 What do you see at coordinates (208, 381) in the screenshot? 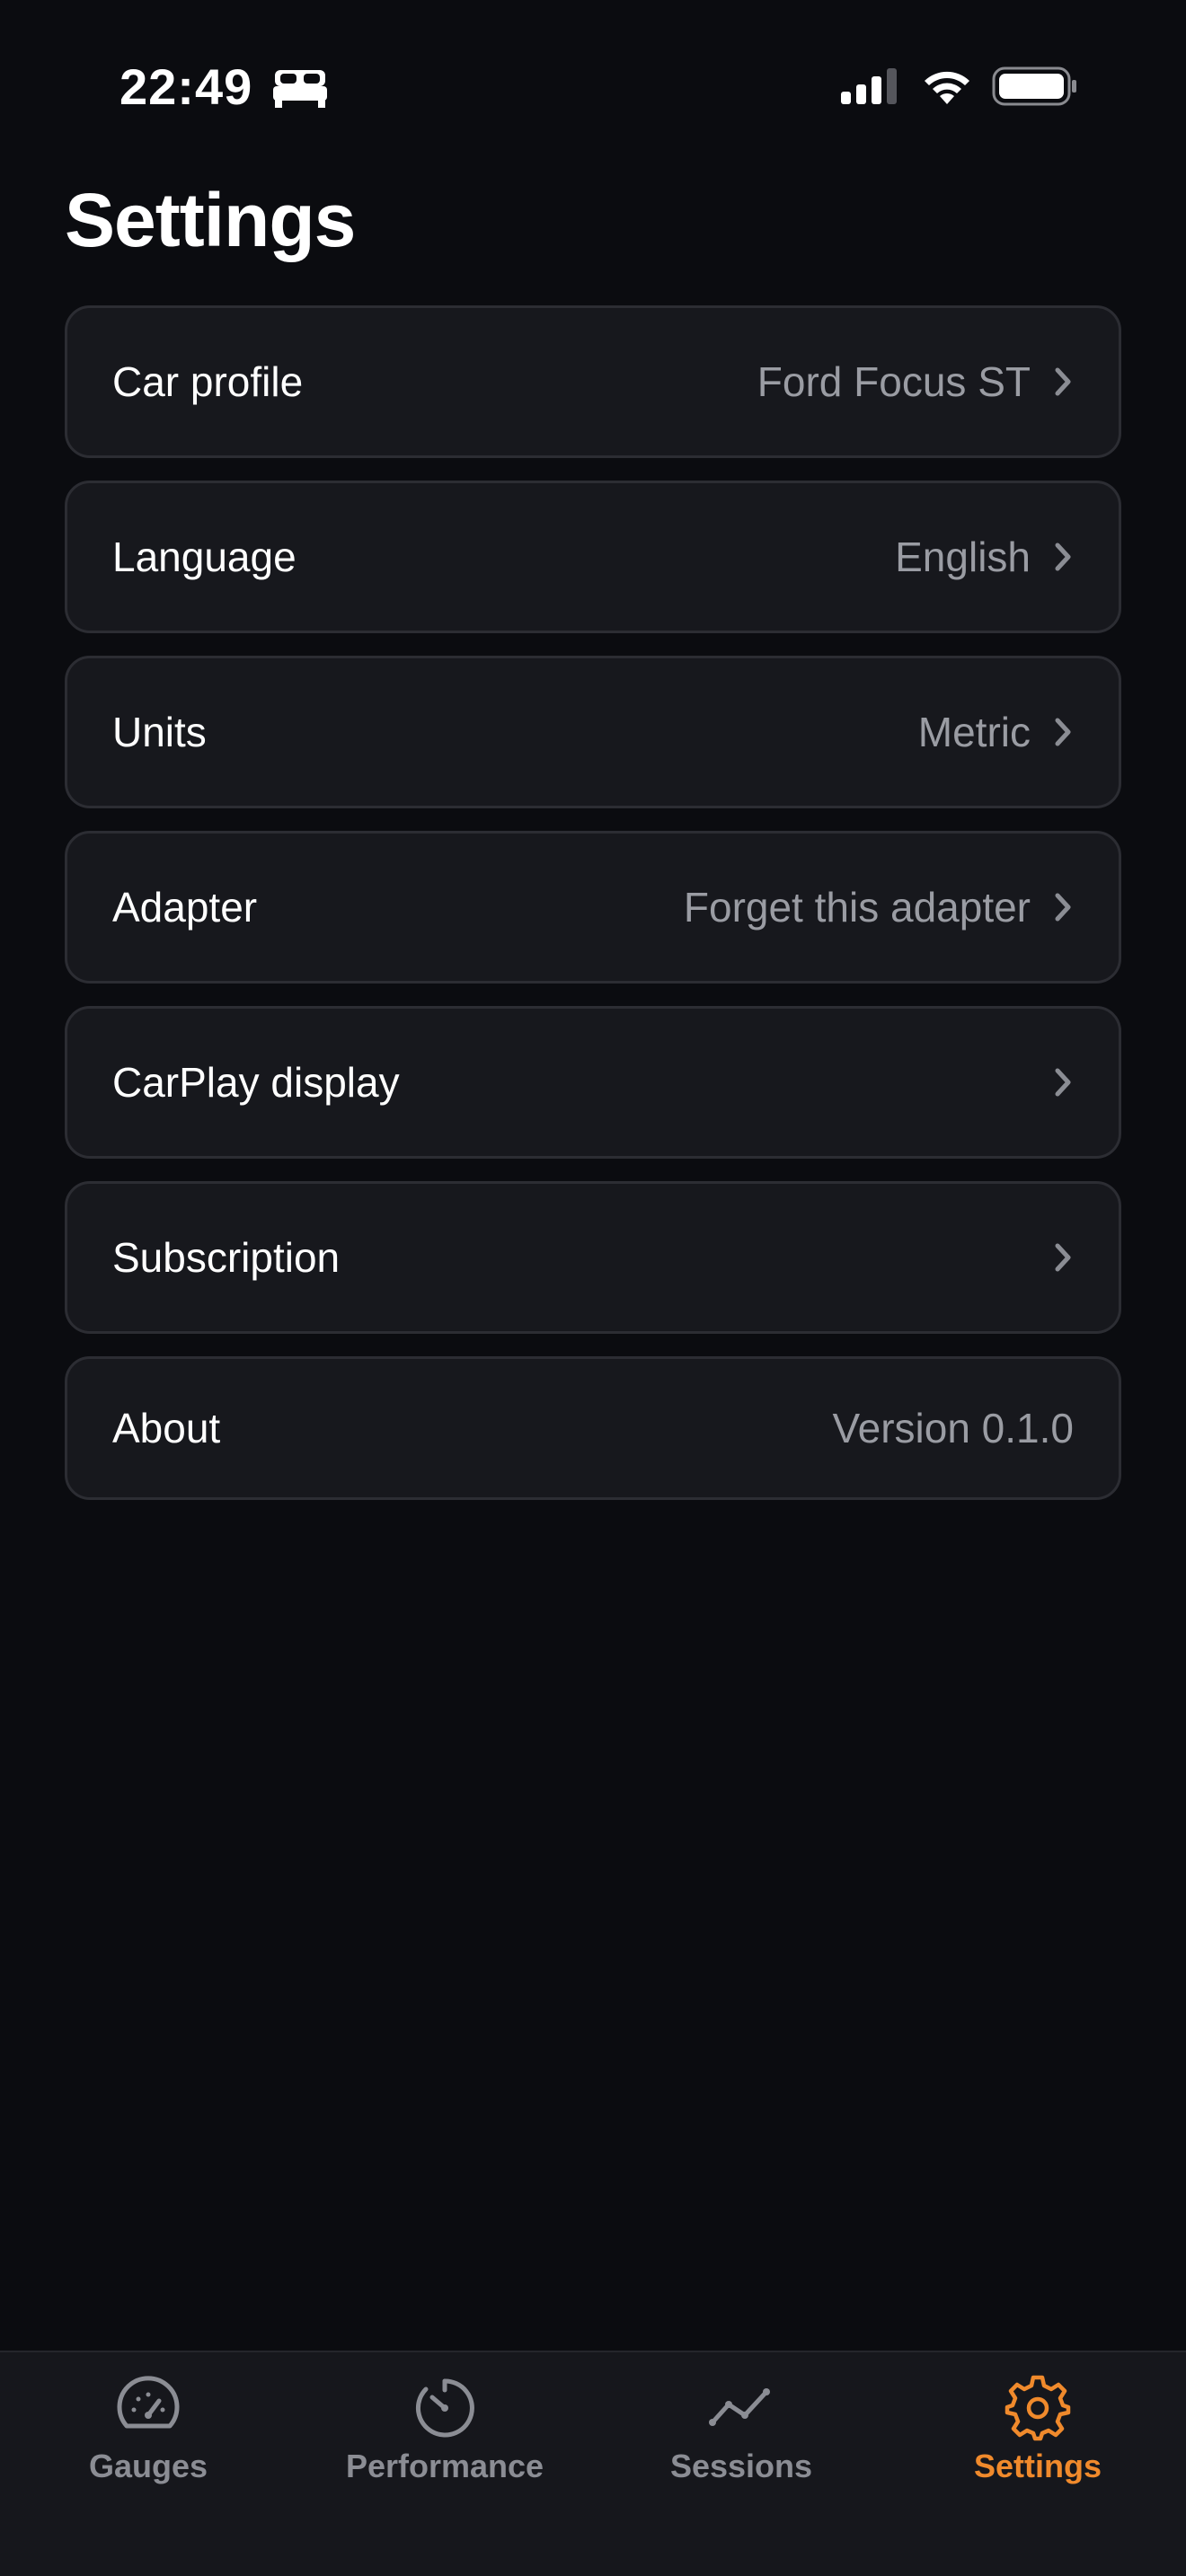
I see `row-label: Car profile` at bounding box center [208, 381].